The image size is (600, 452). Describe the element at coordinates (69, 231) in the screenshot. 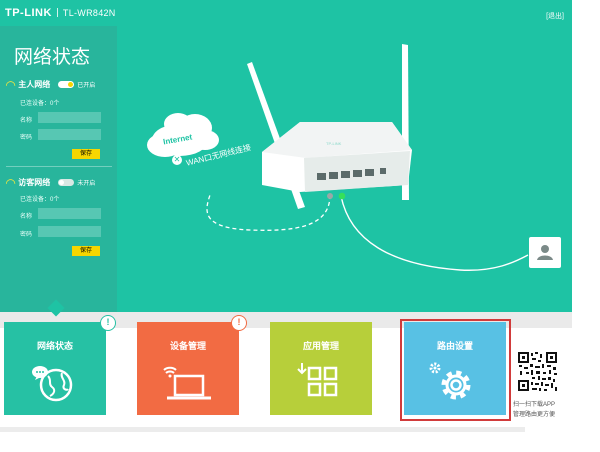

I see `guest-password-input` at that location.